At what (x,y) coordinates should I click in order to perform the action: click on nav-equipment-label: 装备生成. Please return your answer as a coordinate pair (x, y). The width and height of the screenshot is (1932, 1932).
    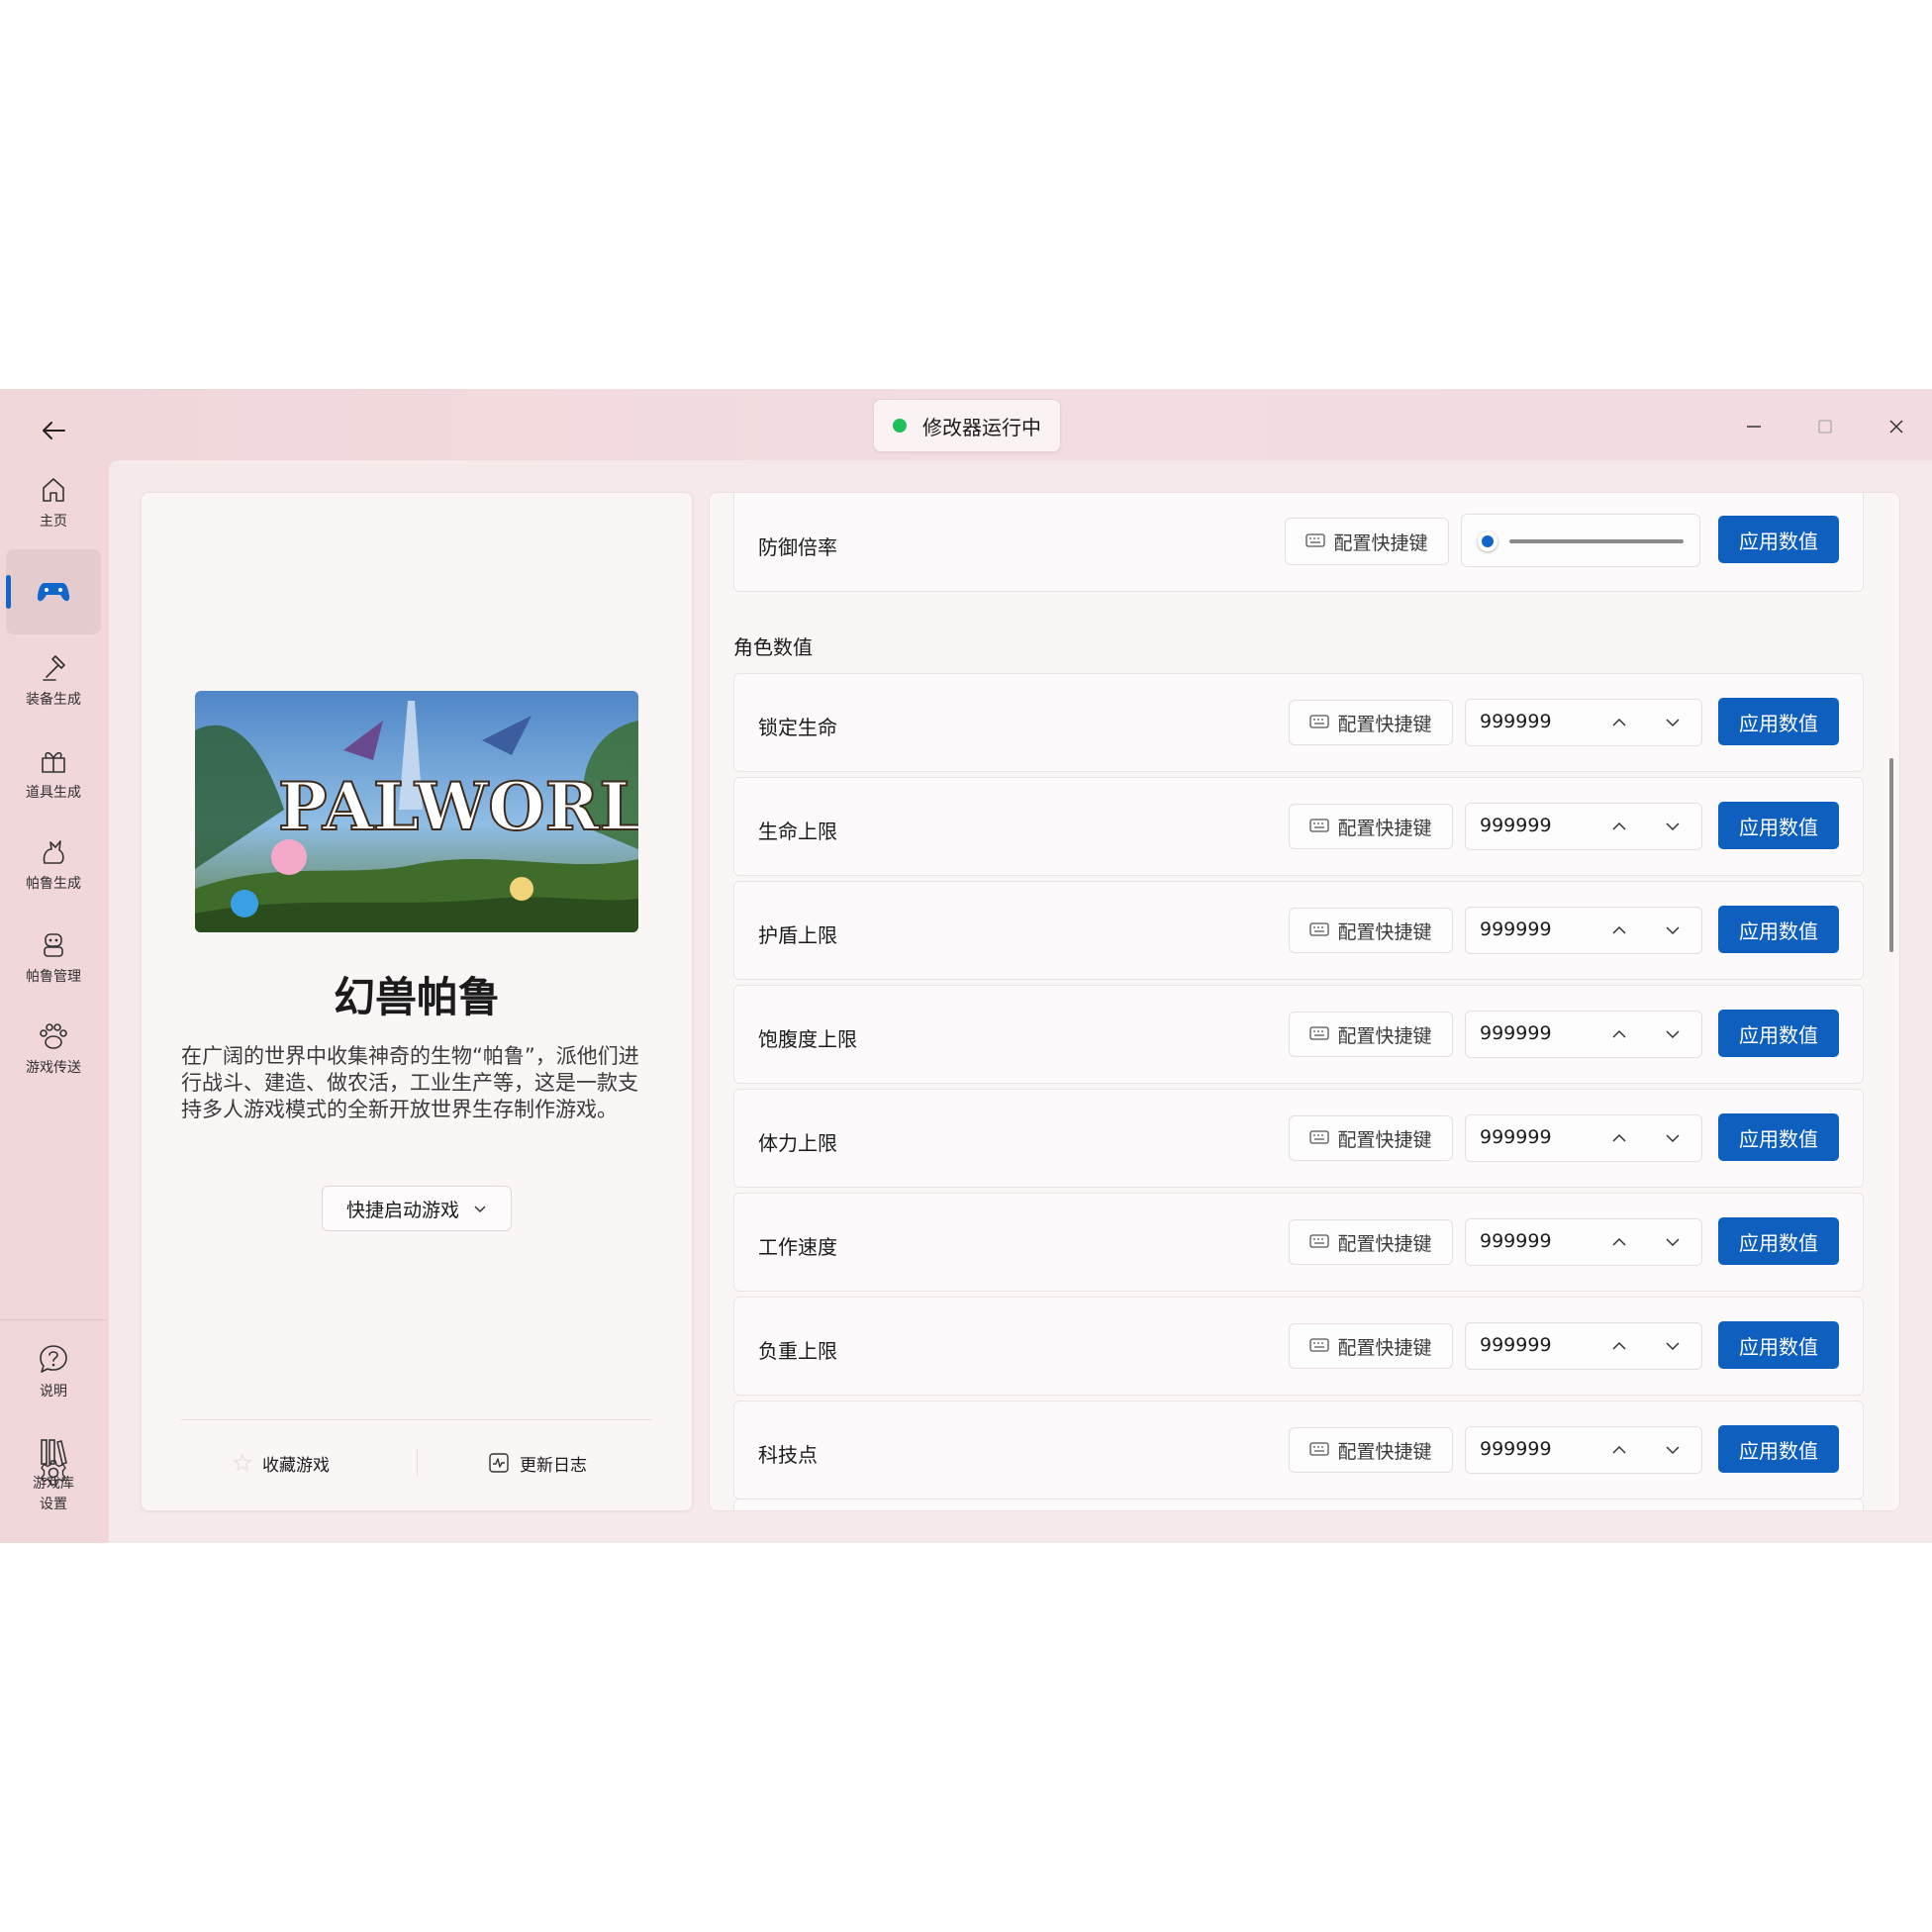
    Looking at the image, I should click on (53, 700).